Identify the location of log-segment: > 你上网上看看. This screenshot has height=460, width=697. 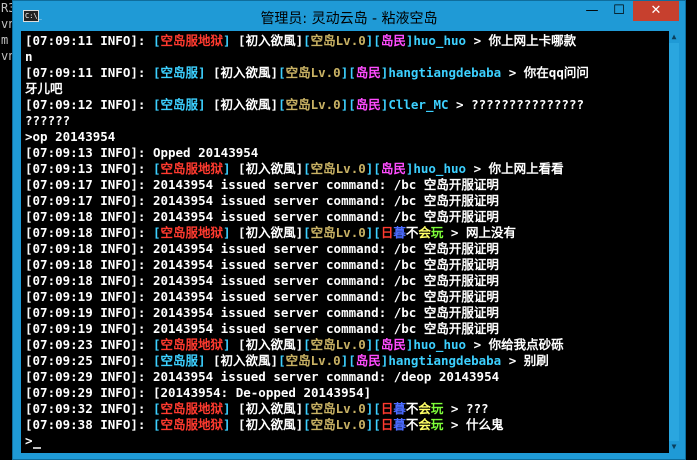
(515, 168).